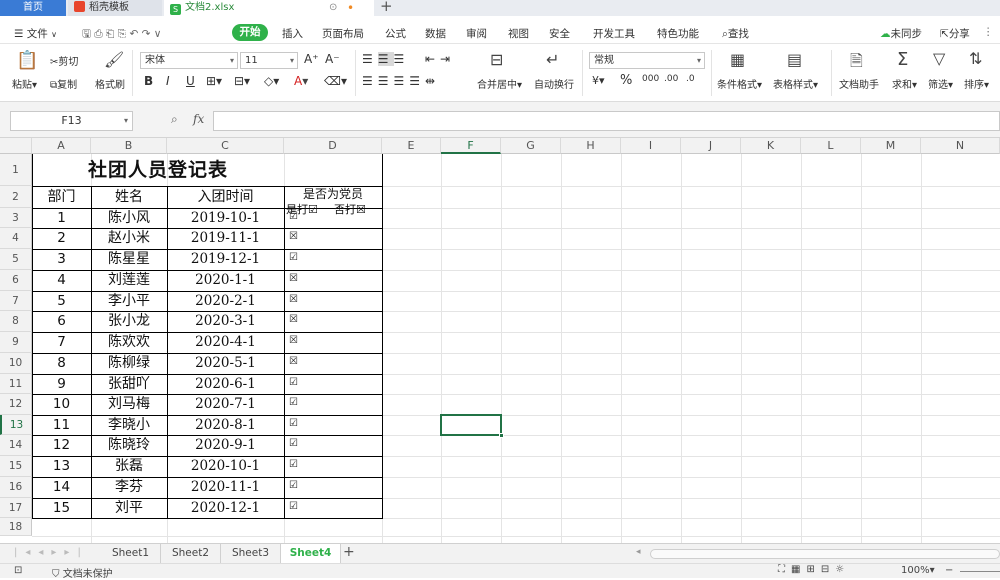 Image resolution: width=1000 pixels, height=580 pixels. I want to click on column-header-c: C, so click(225, 146).